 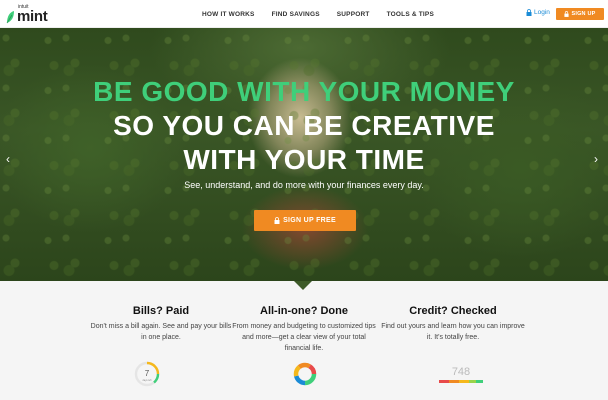 I want to click on carousel-prev-icon: ‹, so click(x=11, y=159).